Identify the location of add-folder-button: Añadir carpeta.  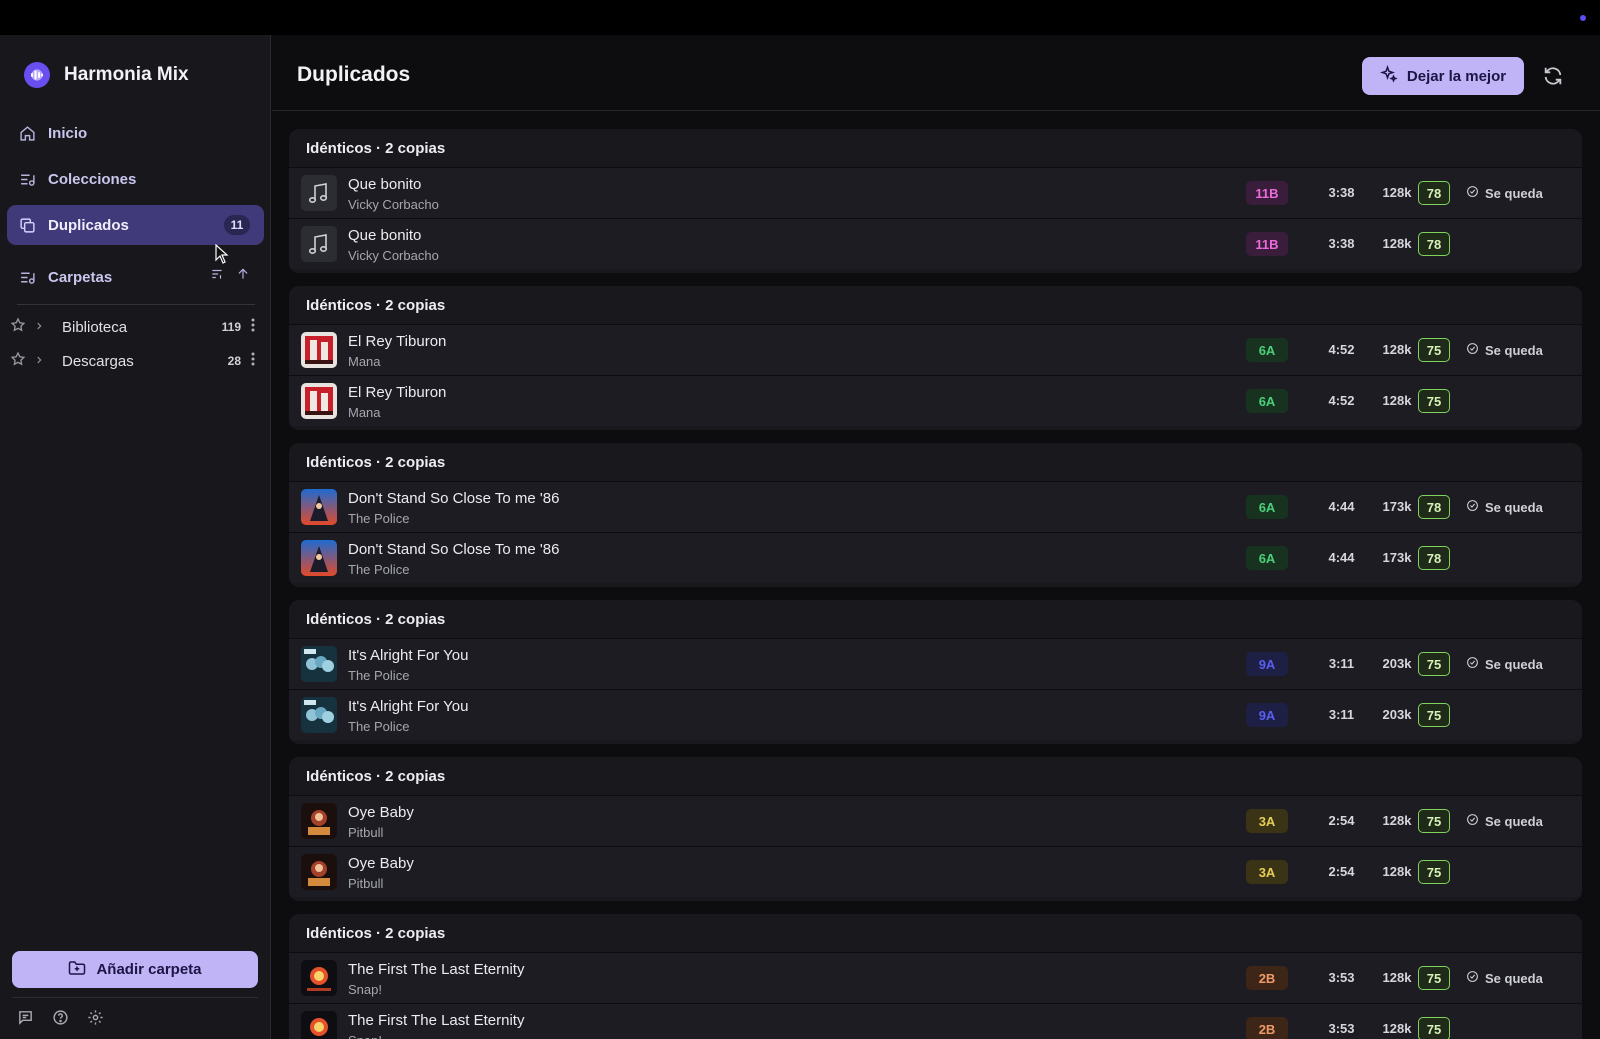
(135, 969).